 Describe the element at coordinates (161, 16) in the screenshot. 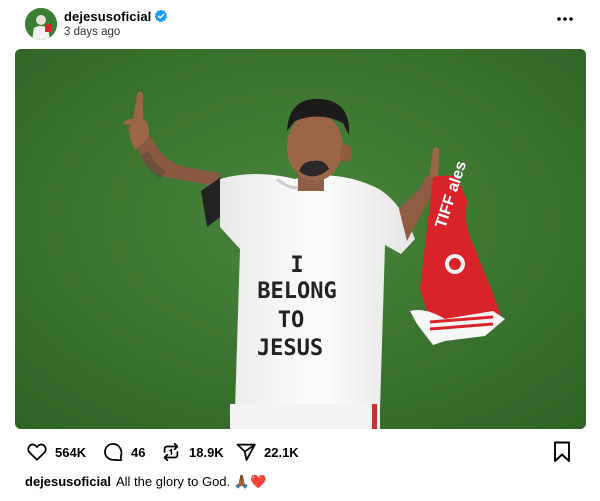

I see `verified-badge-icon` at that location.